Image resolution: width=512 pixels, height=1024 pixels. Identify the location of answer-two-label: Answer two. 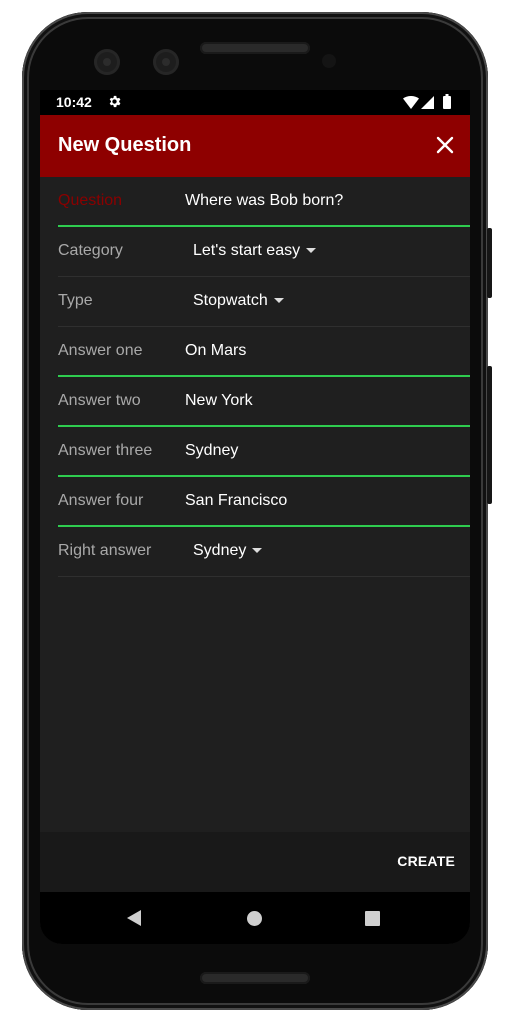
(99, 400).